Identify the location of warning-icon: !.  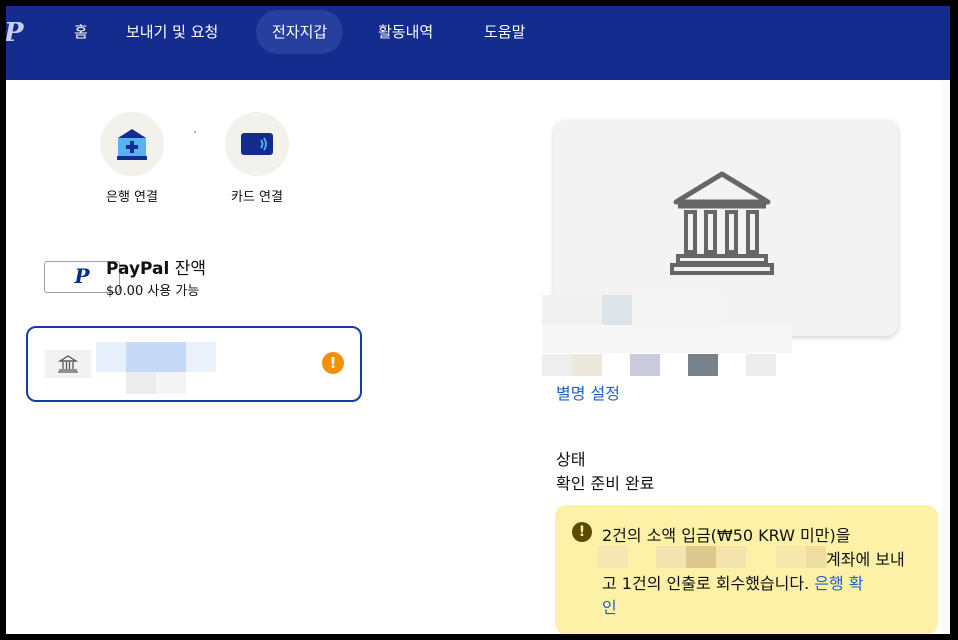
(333, 363).